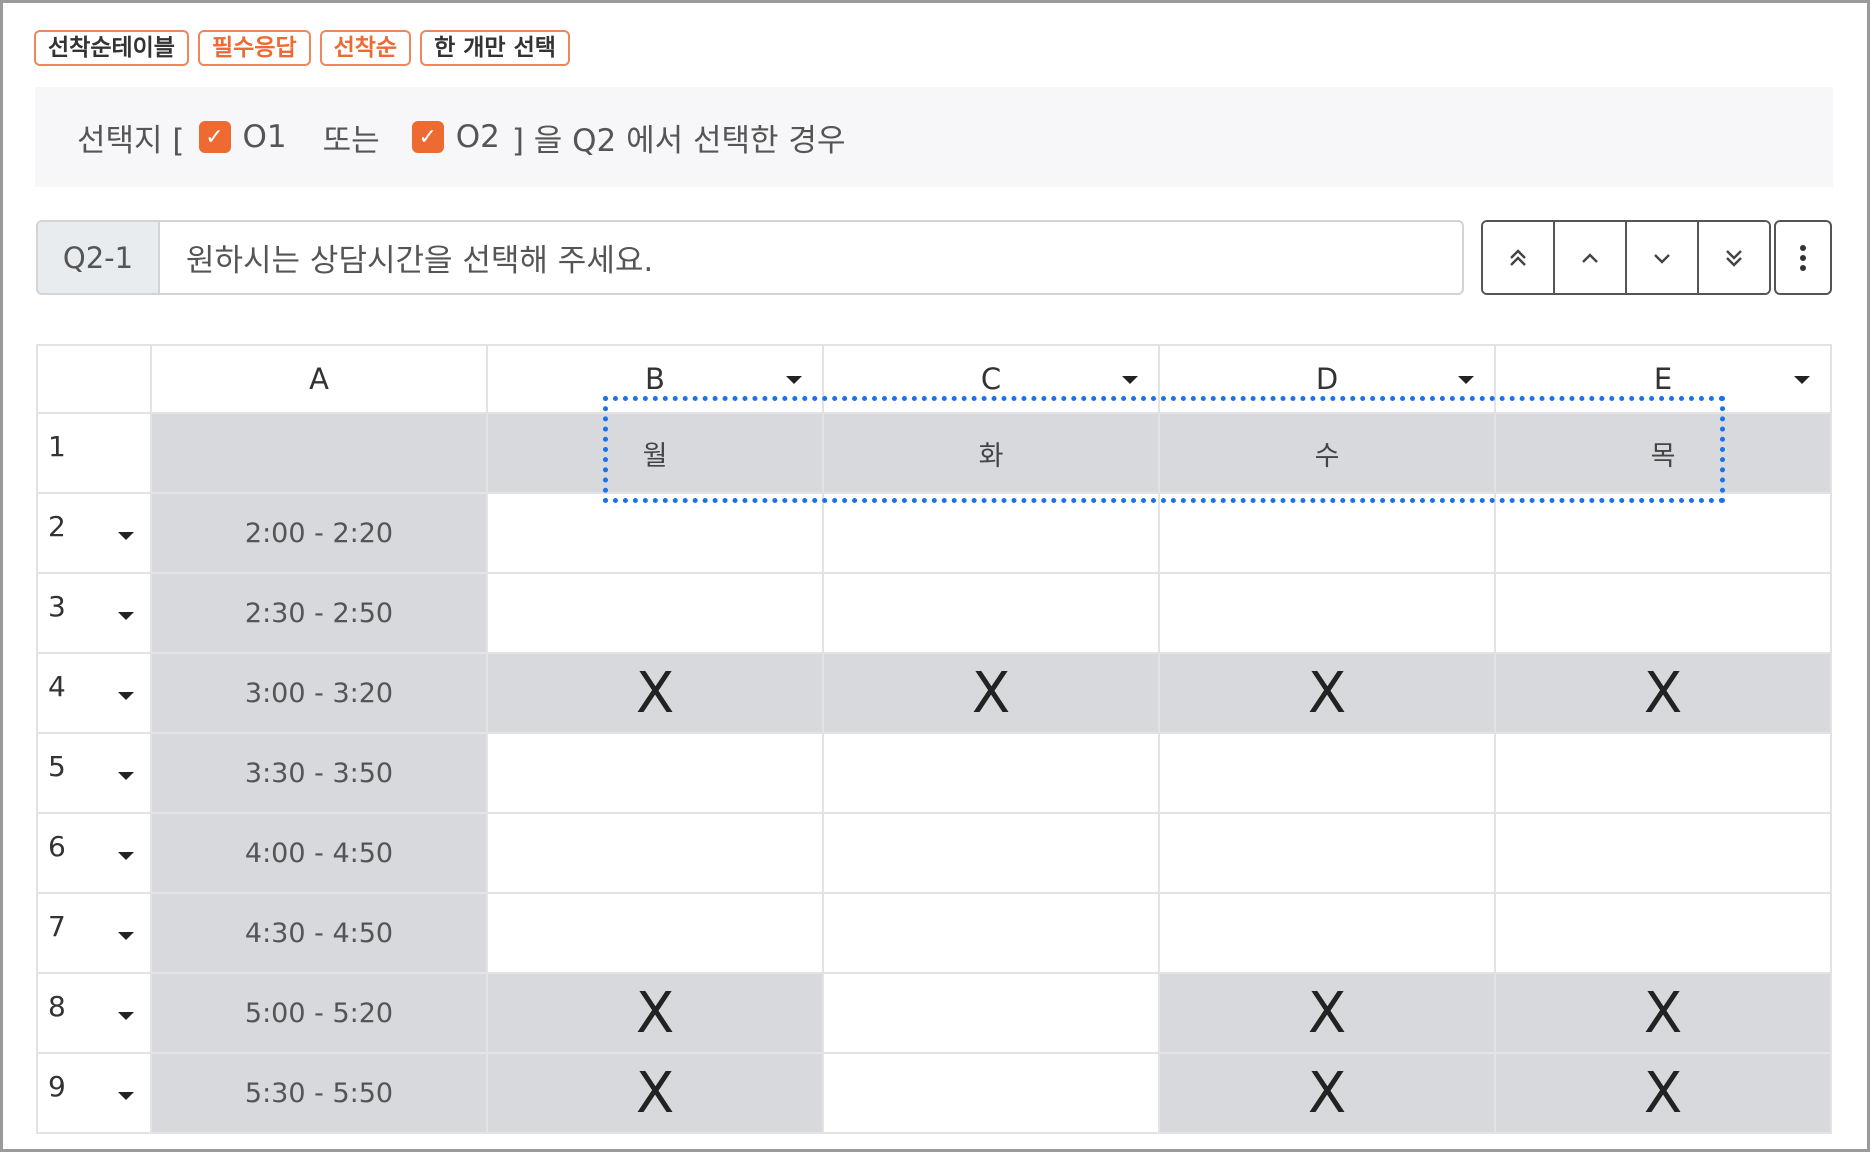  I want to click on time-slot-cell: 5:00 - 5:20, so click(319, 1013).